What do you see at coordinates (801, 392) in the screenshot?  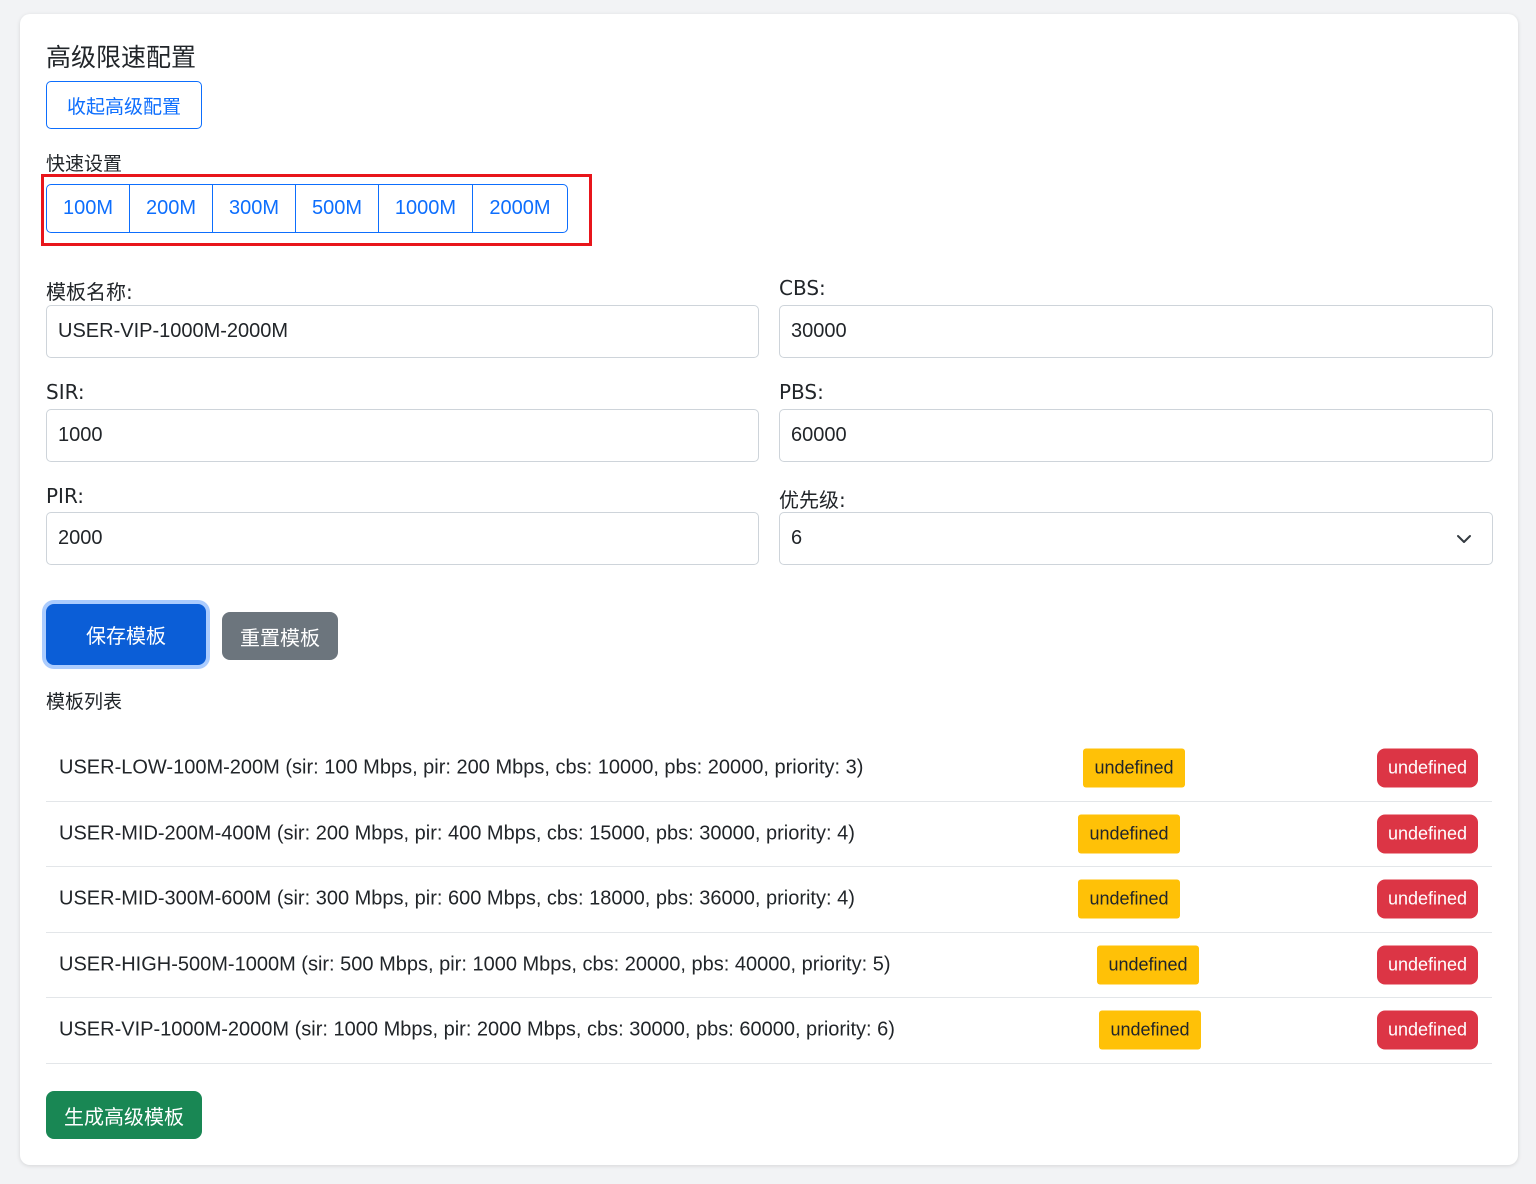 I see `pbs-label: PBS:` at bounding box center [801, 392].